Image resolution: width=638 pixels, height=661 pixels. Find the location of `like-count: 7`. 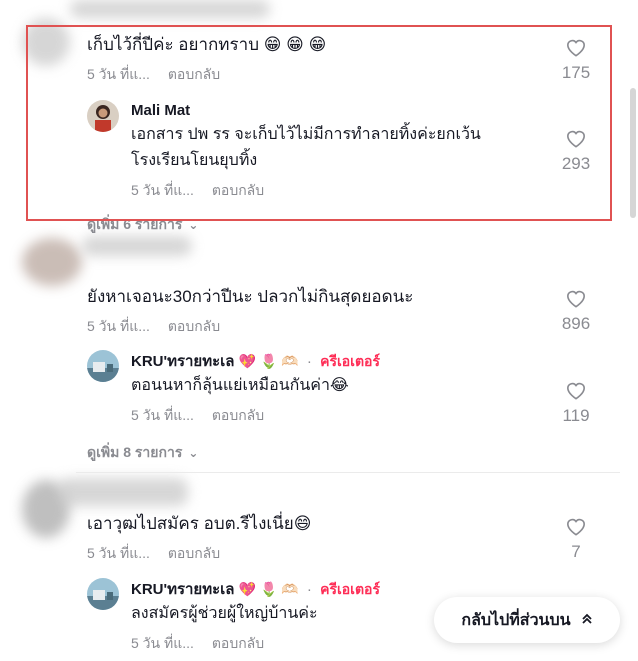

like-count: 7 is located at coordinates (576, 551).